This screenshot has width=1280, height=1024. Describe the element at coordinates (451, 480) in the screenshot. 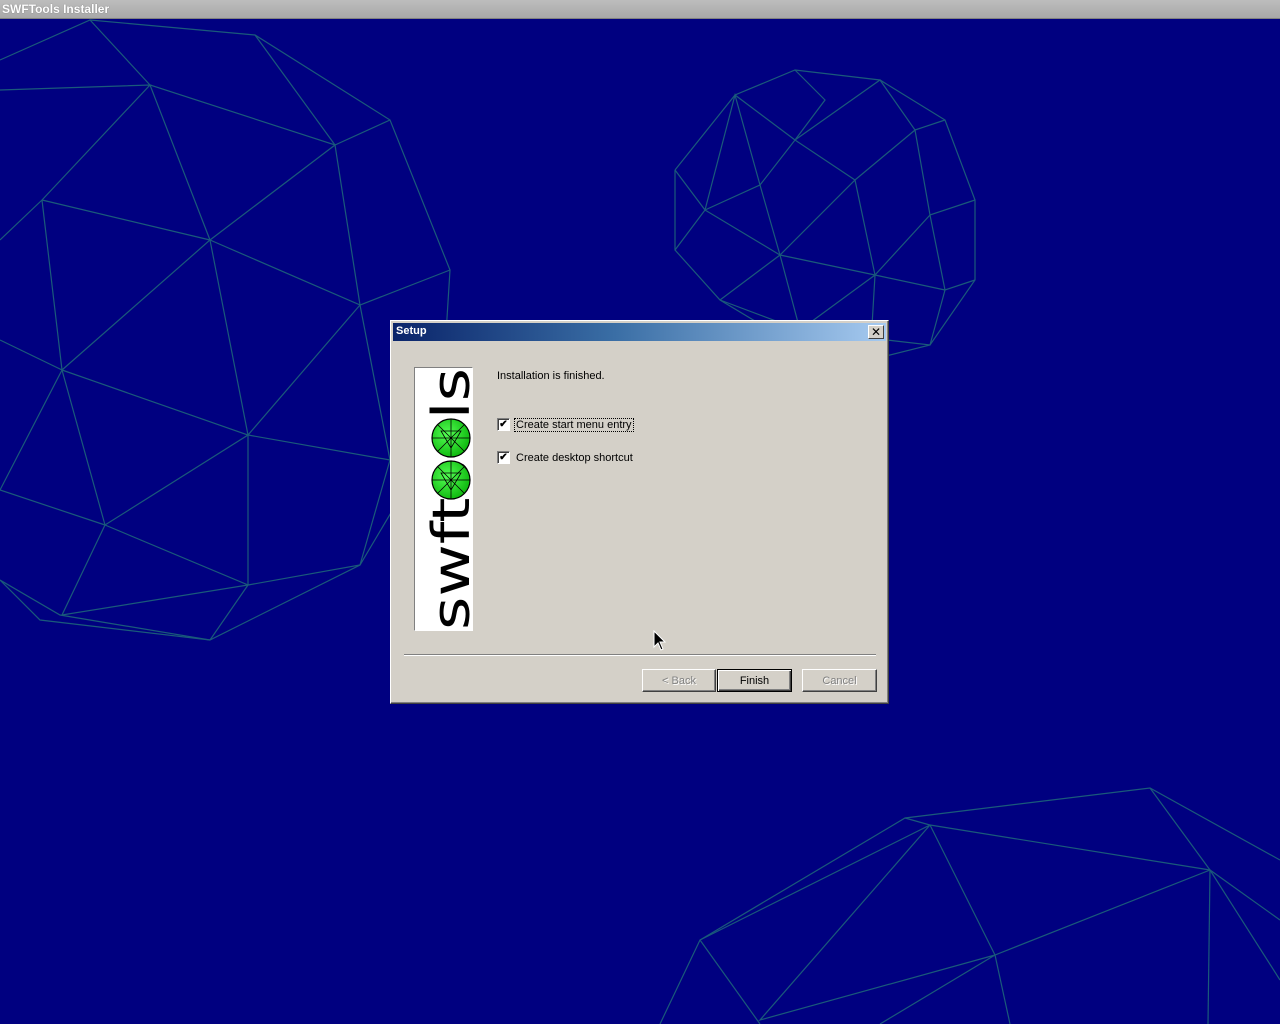

I see `logo-ball-lower` at that location.